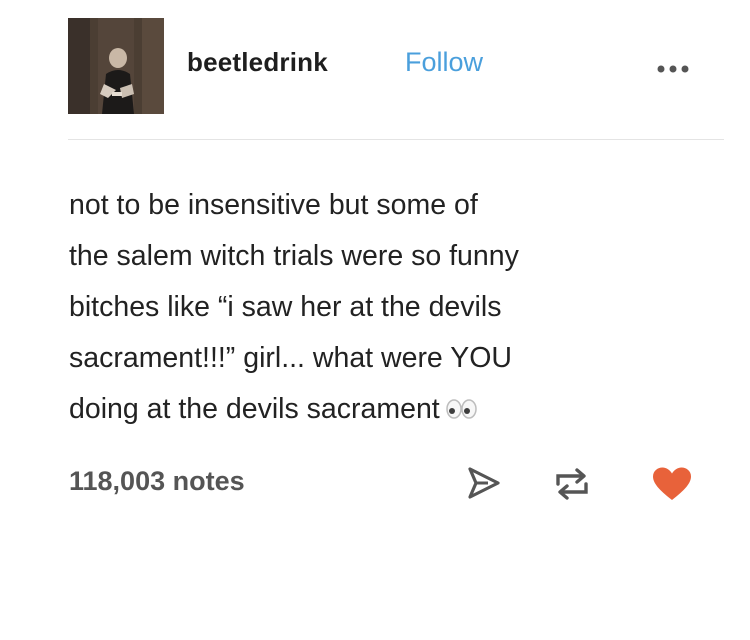 The image size is (750, 640). I want to click on username: beetledrink, so click(257, 62).